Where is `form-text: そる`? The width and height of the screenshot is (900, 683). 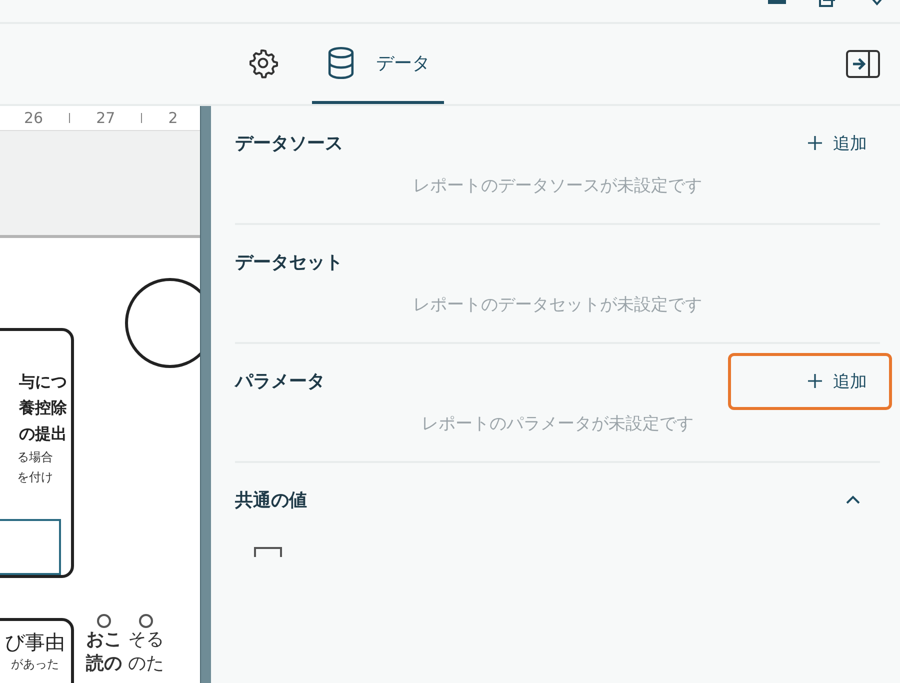
form-text: そる is located at coordinates (146, 640).